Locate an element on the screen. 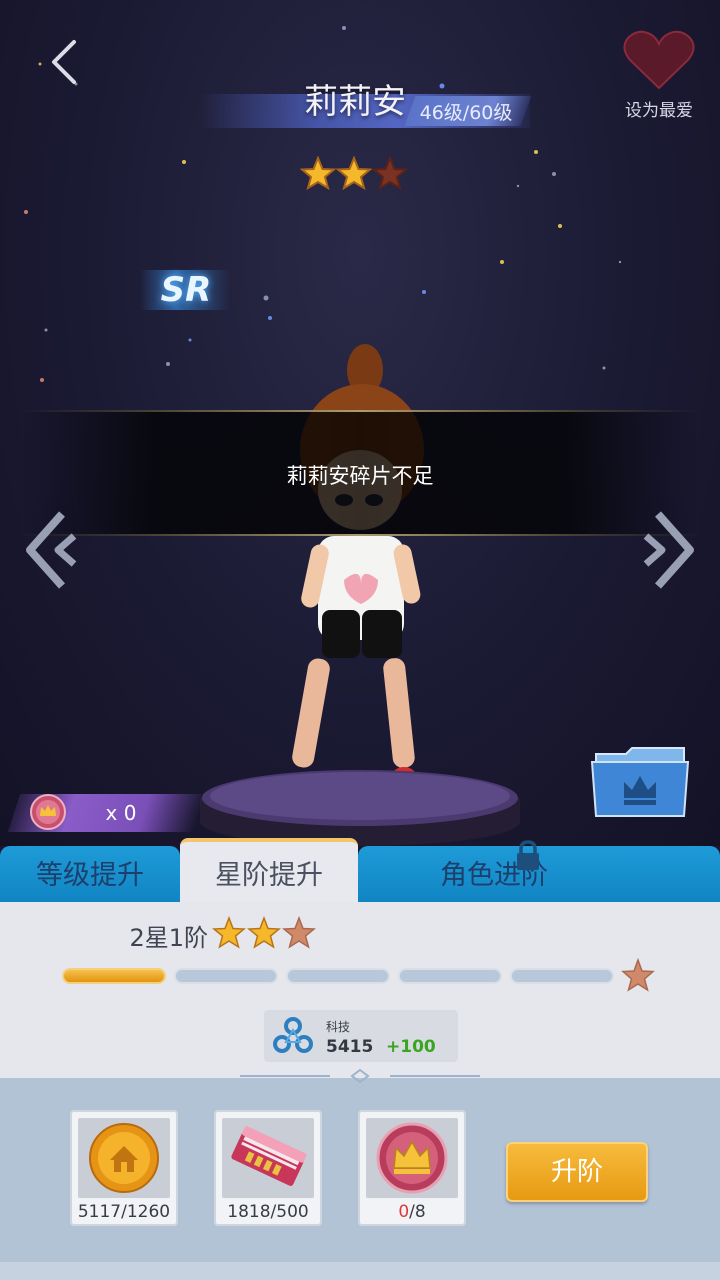 The image size is (720, 1280). character-model is located at coordinates (354, 568).